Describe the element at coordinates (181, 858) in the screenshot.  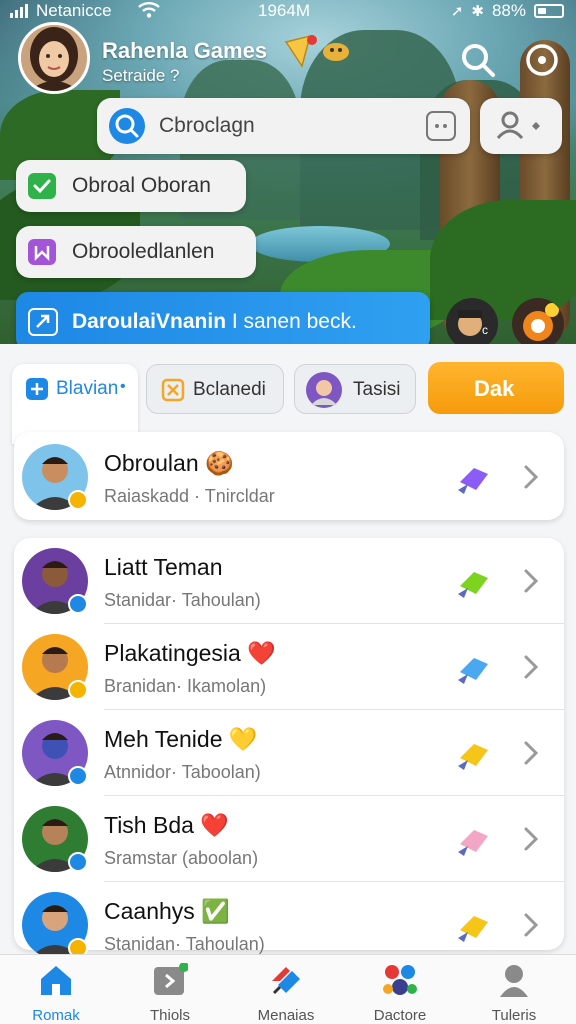
I see `contact-status: Sramstar (aboolan)` at that location.